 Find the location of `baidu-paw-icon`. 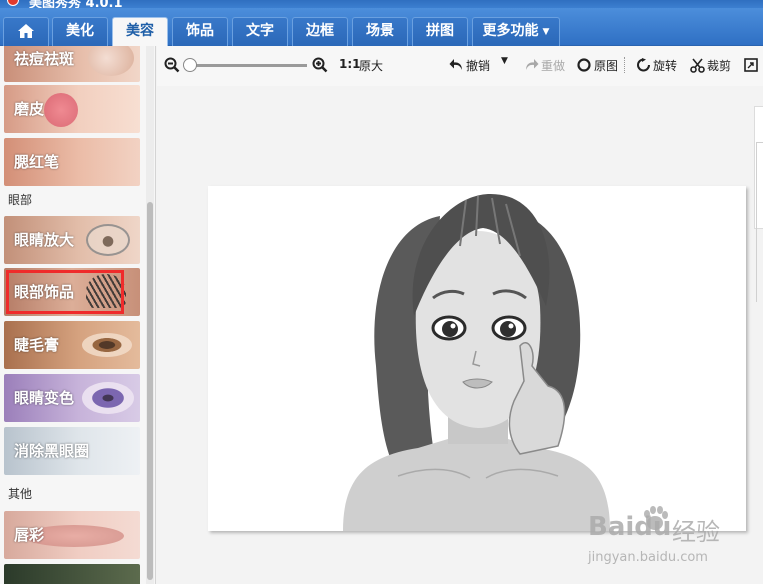

baidu-paw-icon is located at coordinates (656, 518).